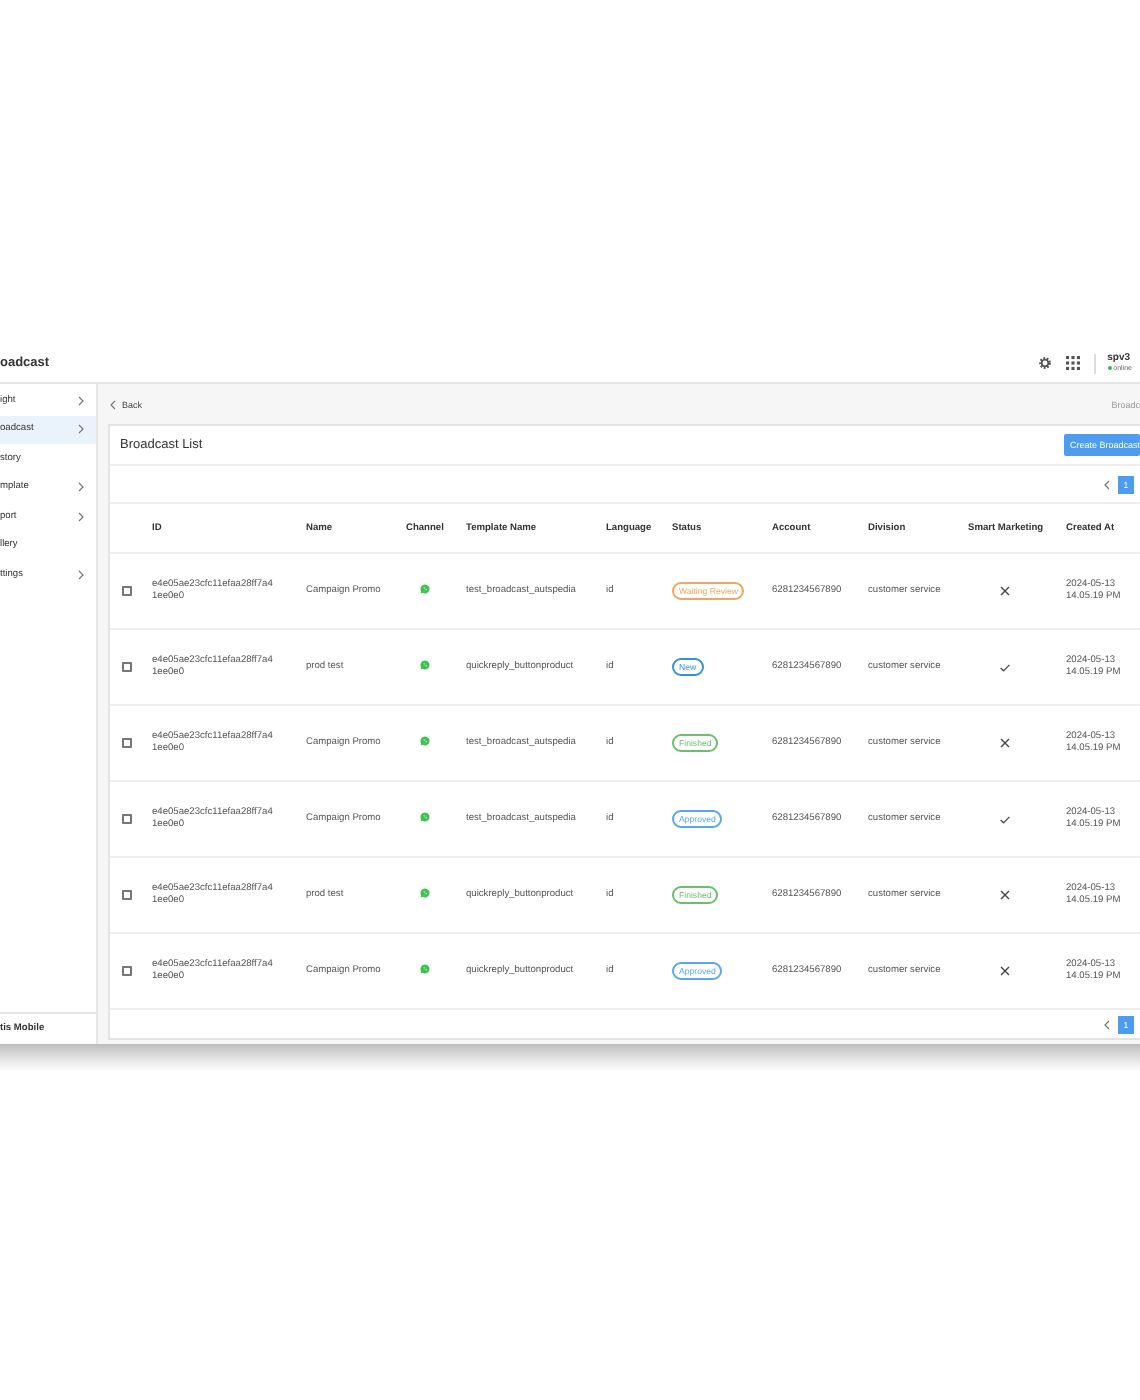 The image size is (1140, 1400). Describe the element at coordinates (1044, 363) in the screenshot. I see `settings-icon` at that location.